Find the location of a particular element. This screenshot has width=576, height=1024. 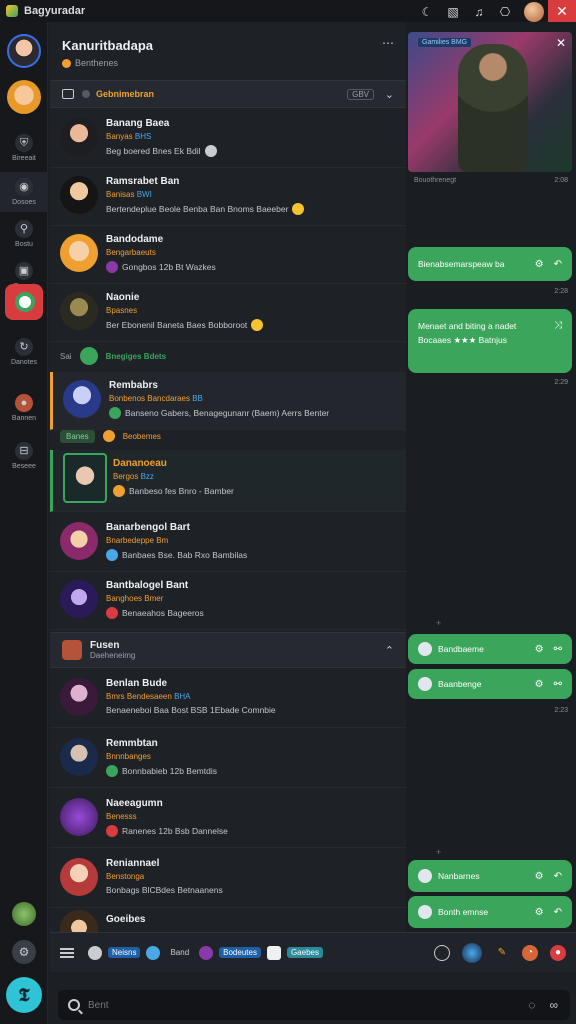

search-input is located at coordinates (288, 1005).